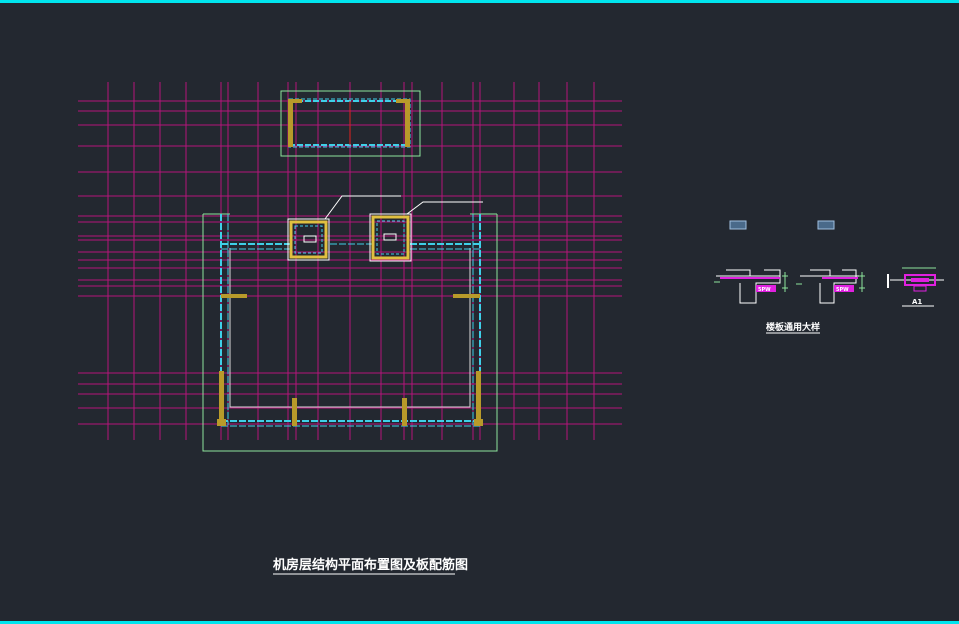 The height and width of the screenshot is (624, 959). Describe the element at coordinates (917, 302) in the screenshot. I see `section-label: A1` at that location.